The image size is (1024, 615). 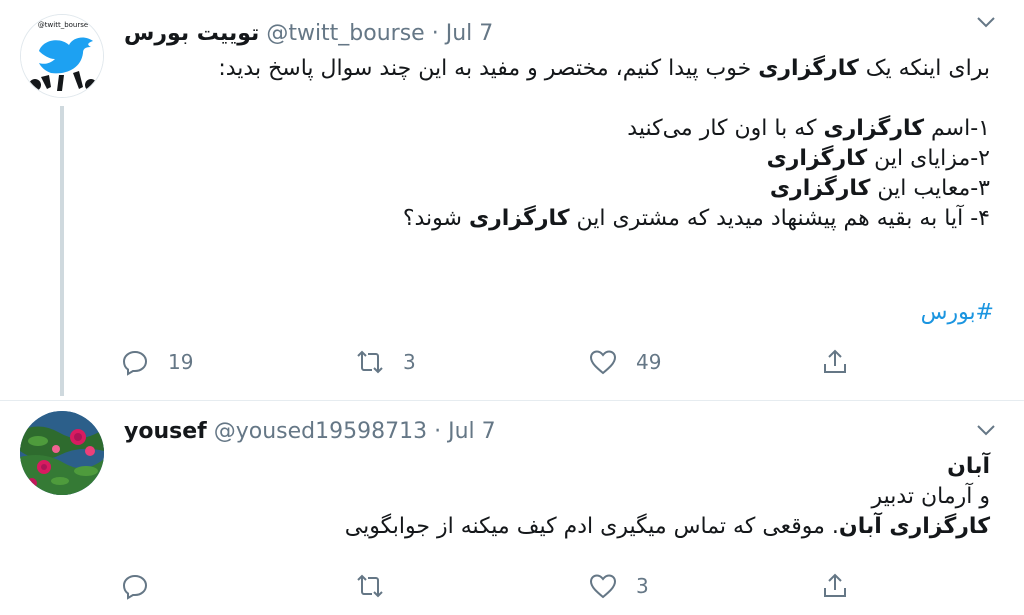 I want to click on text-segment: ۲-مزایای این, so click(x=928, y=158).